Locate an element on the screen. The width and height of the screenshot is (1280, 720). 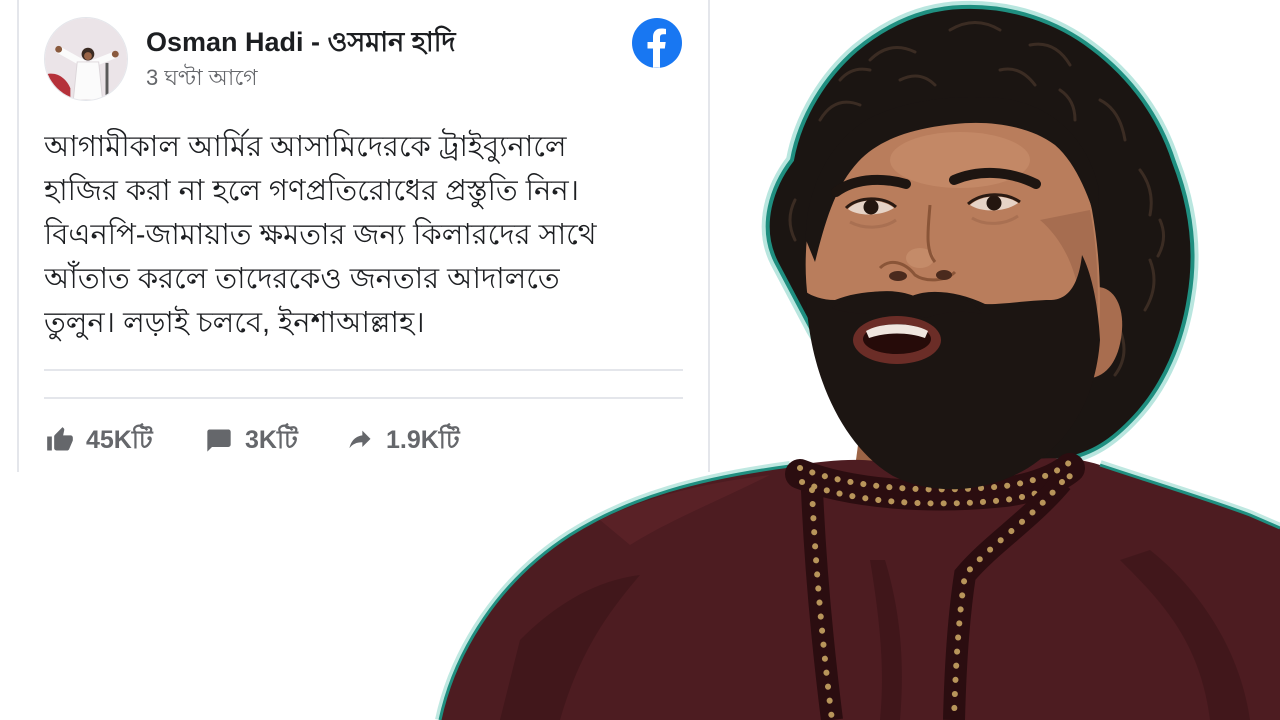
author-avatar is located at coordinates (86, 59).